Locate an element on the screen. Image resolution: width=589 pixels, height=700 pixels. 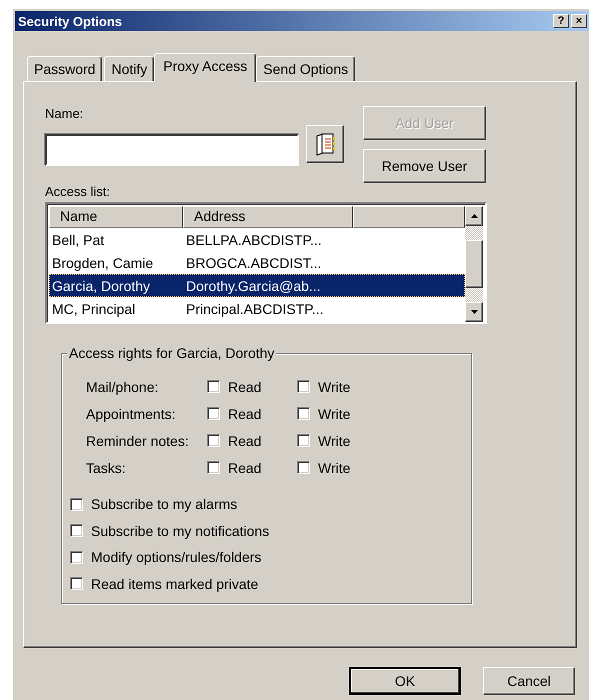
scroll-down-button is located at coordinates (474, 312).